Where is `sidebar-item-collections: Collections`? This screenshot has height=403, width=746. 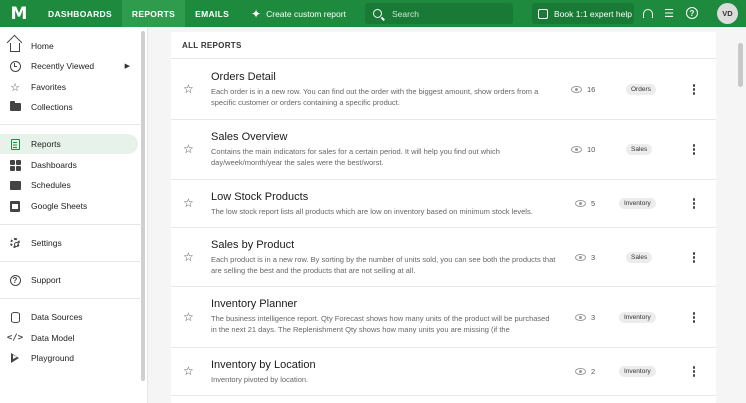 sidebar-item-collections: Collections is located at coordinates (69, 107).